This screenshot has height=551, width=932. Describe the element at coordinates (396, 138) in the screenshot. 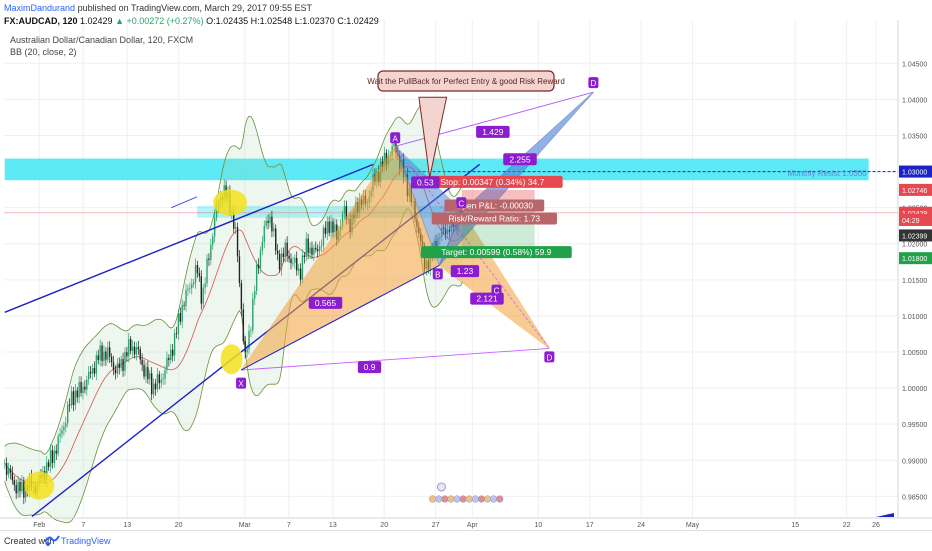

I see `point-label: A` at that location.